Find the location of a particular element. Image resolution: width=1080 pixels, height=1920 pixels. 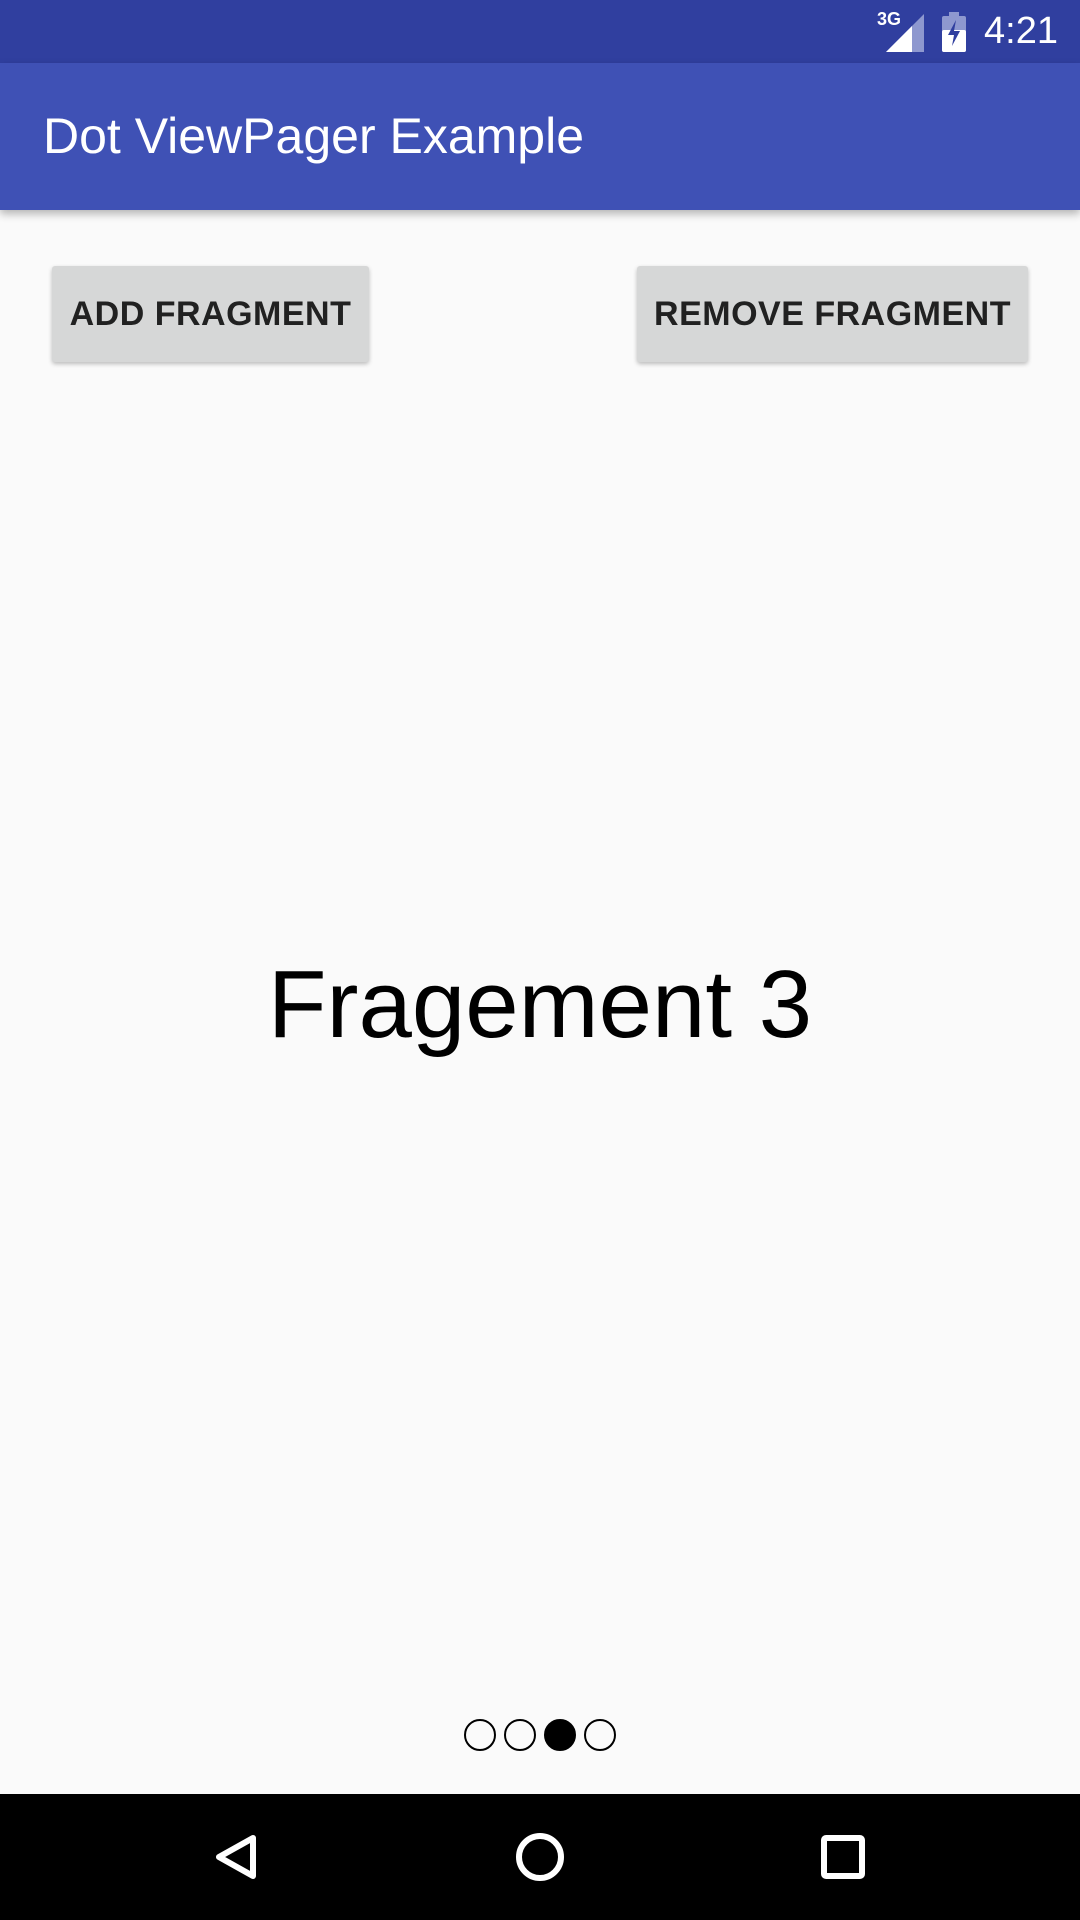

battery-charging-icon is located at coordinates (954, 31).